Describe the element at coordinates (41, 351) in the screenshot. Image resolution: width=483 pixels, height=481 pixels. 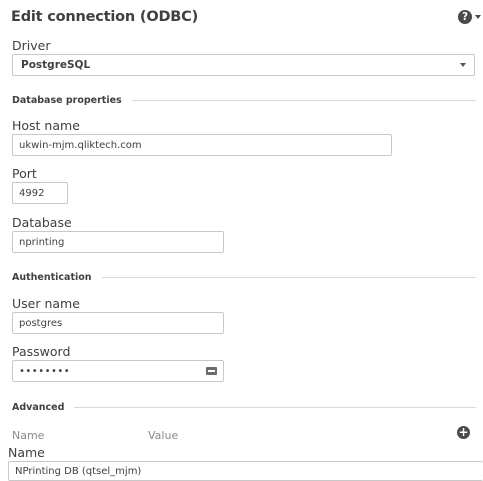
I see `password-label: Password` at that location.